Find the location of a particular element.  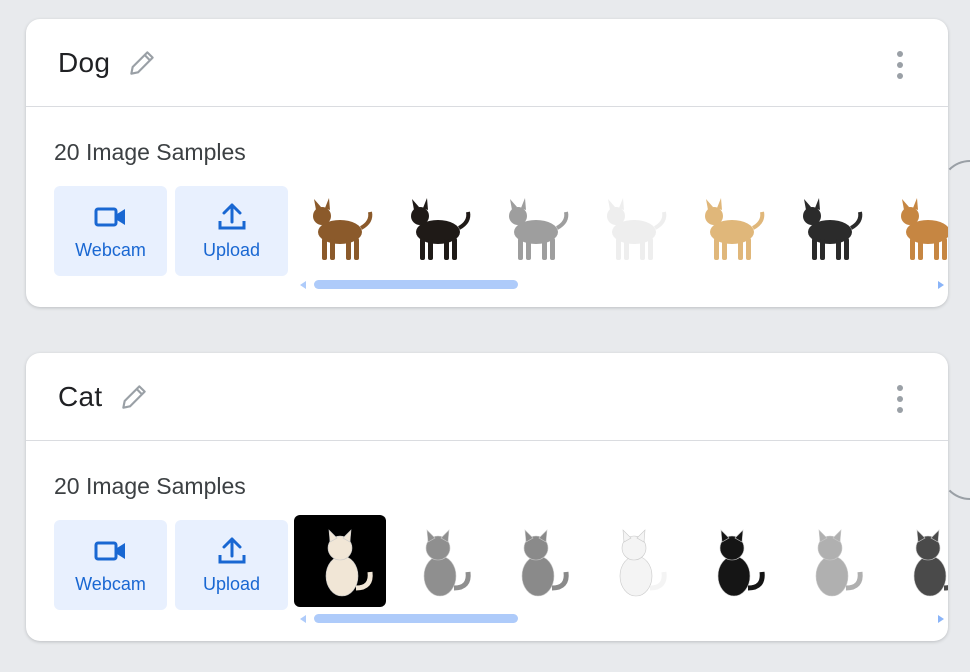

fluffy-cat-icon is located at coordinates (349, 563).